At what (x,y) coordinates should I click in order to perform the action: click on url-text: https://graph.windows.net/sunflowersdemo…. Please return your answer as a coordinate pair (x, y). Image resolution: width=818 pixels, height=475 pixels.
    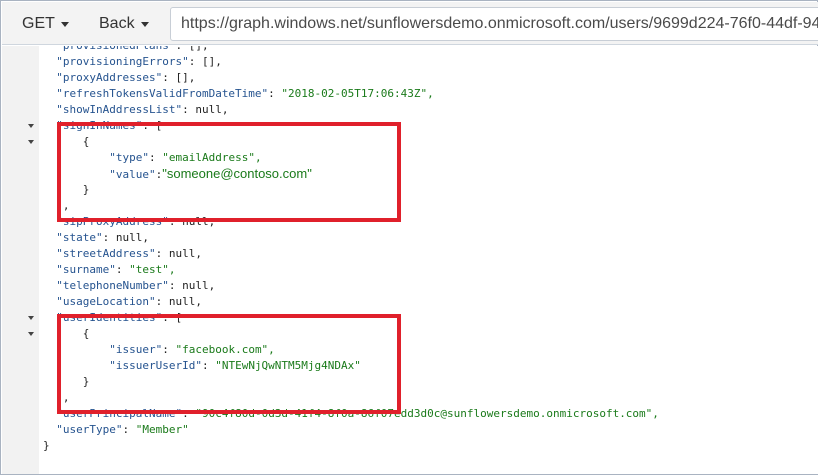
    Looking at the image, I should click on (499, 23).